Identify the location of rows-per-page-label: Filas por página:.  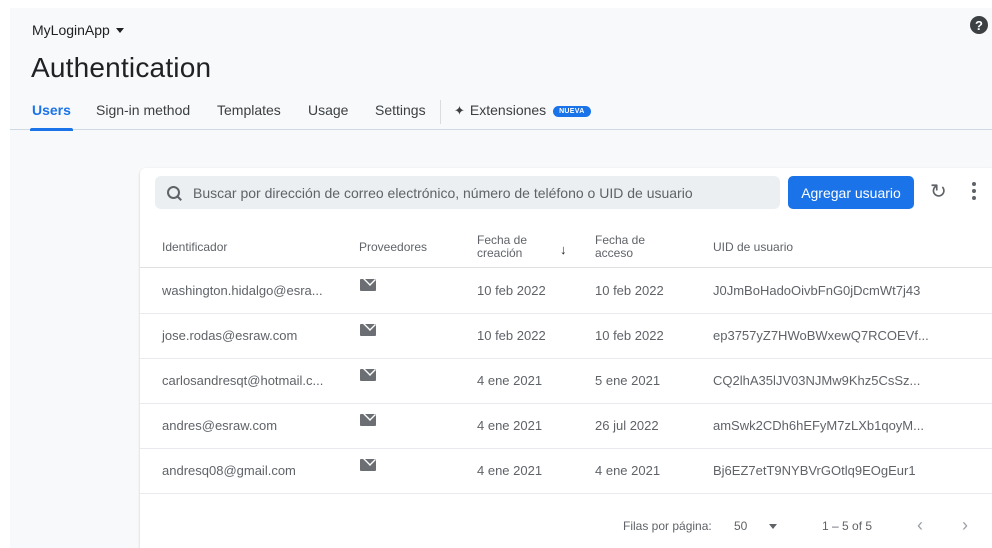
(667, 526).